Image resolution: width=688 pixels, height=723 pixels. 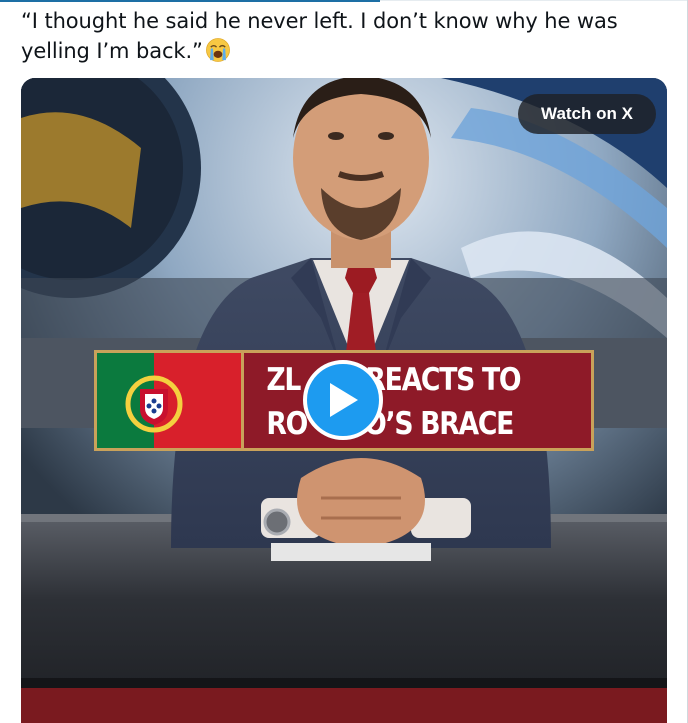 What do you see at coordinates (190, 1) in the screenshot?
I see `top-accent-line` at bounding box center [190, 1].